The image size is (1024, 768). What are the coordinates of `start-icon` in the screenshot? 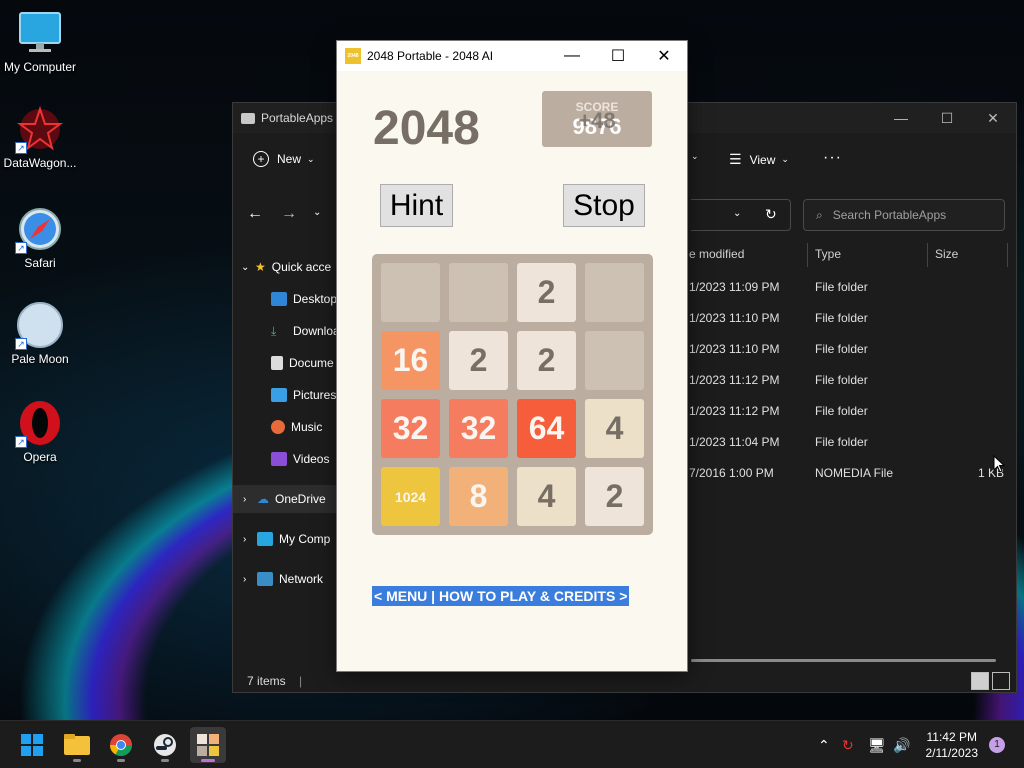 It's located at (32, 745).